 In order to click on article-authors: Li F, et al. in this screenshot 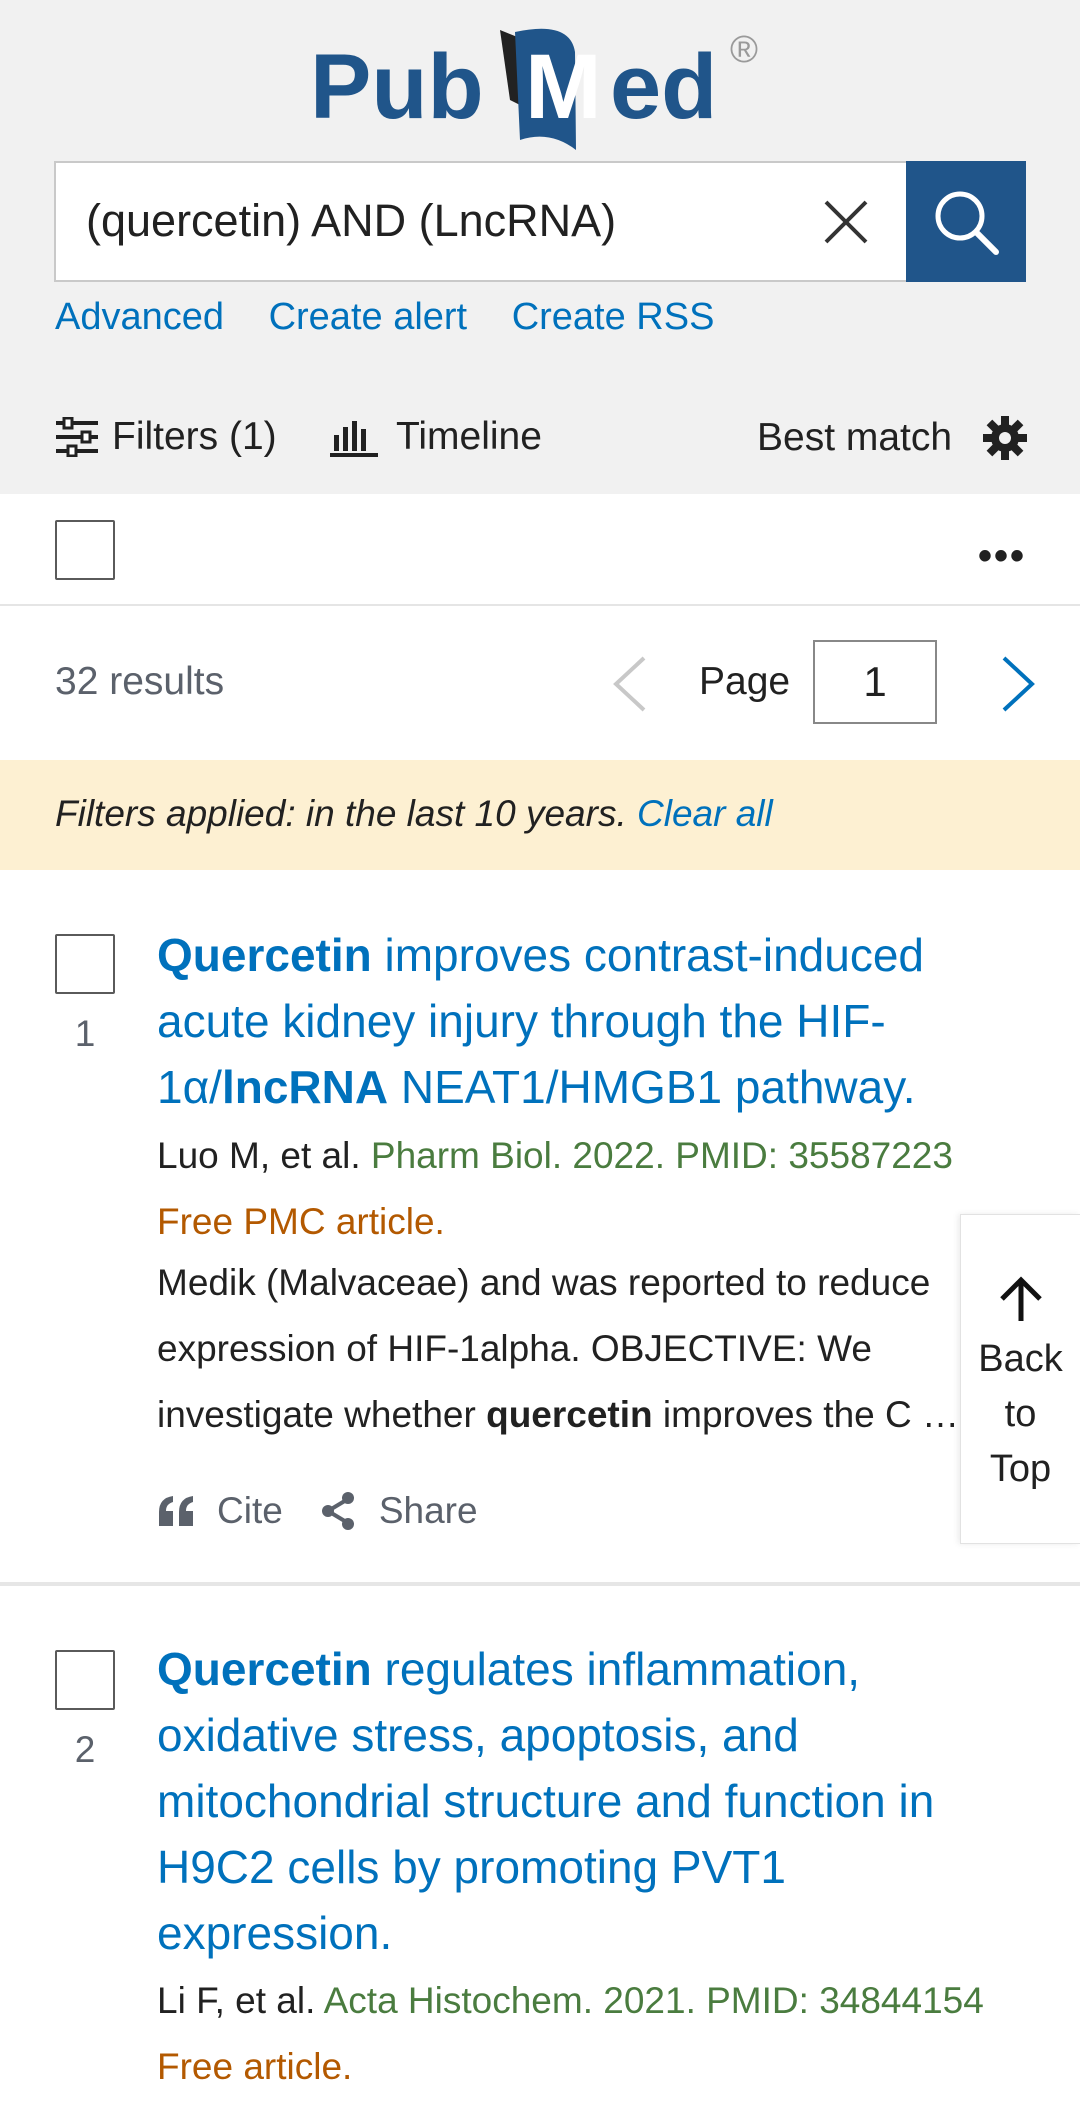, I will do `click(236, 2000)`.